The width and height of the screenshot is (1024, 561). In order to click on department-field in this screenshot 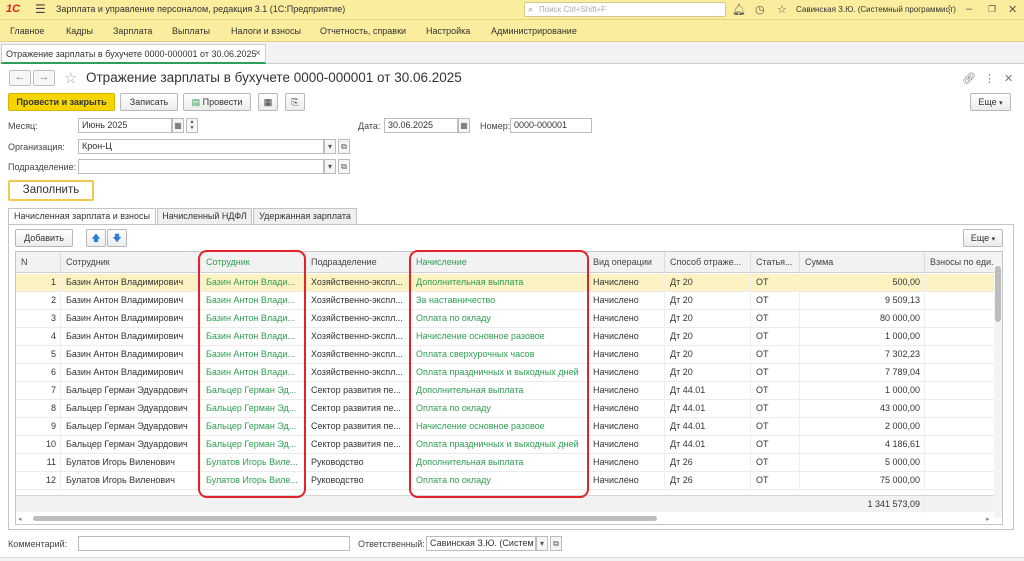, I will do `click(201, 166)`.